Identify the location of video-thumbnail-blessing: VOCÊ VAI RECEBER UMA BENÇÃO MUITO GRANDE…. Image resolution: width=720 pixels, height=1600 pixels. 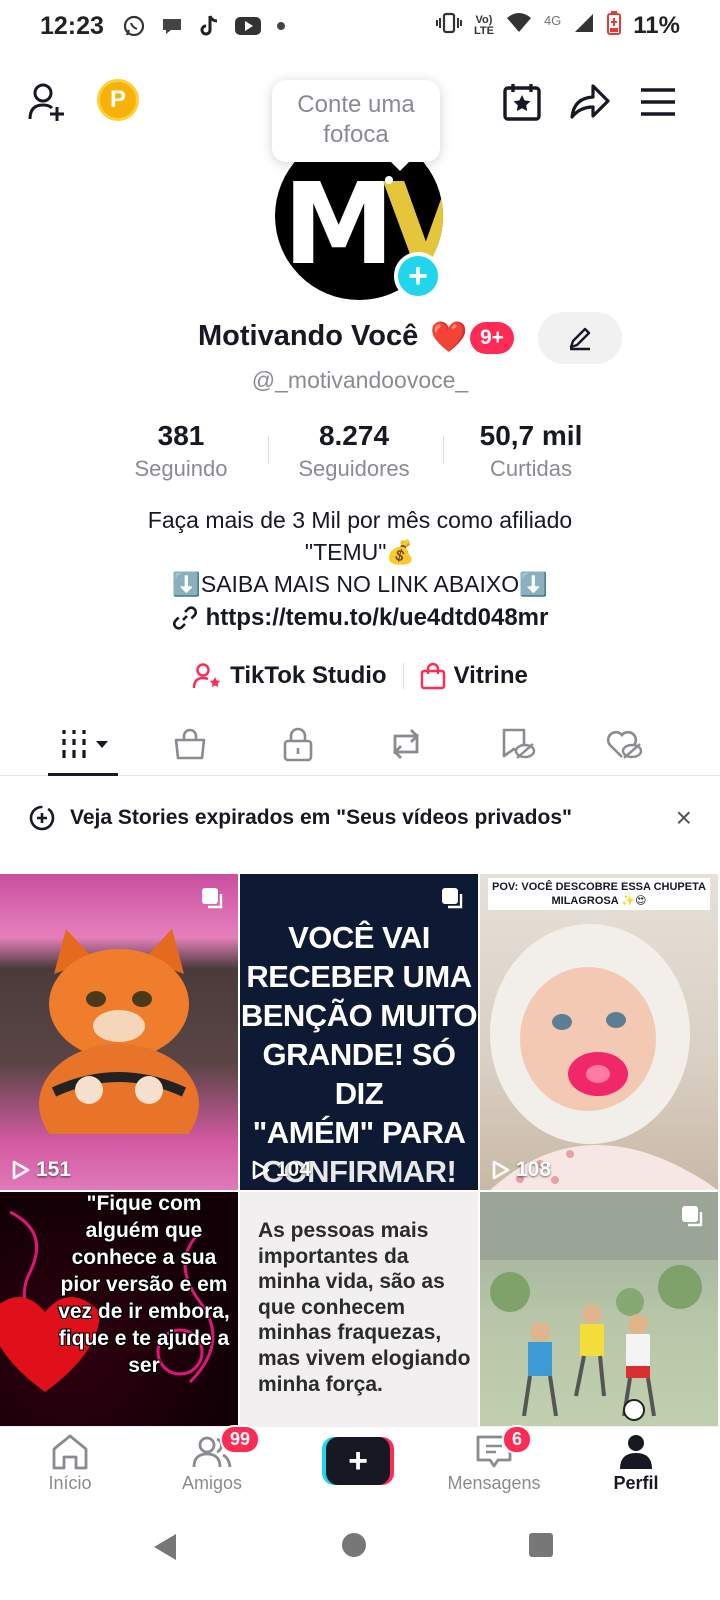
(359, 1032).